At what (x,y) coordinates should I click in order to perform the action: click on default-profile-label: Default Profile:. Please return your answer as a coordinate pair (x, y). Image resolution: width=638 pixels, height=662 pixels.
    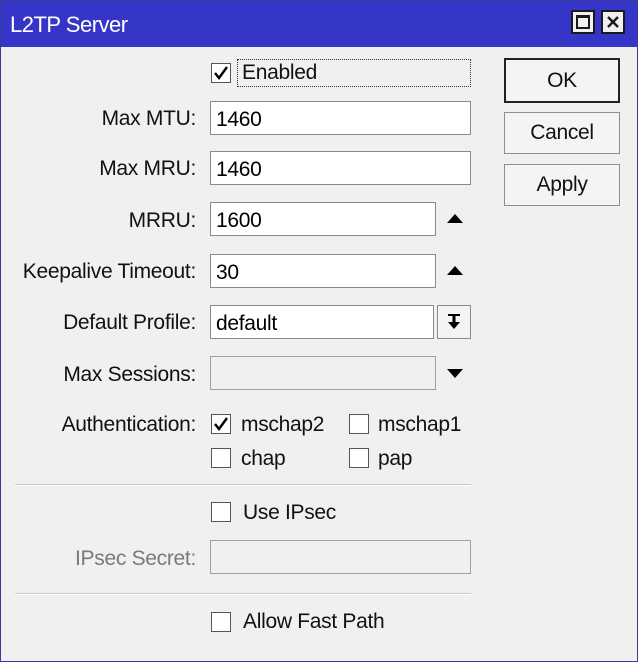
    Looking at the image, I should click on (129, 322).